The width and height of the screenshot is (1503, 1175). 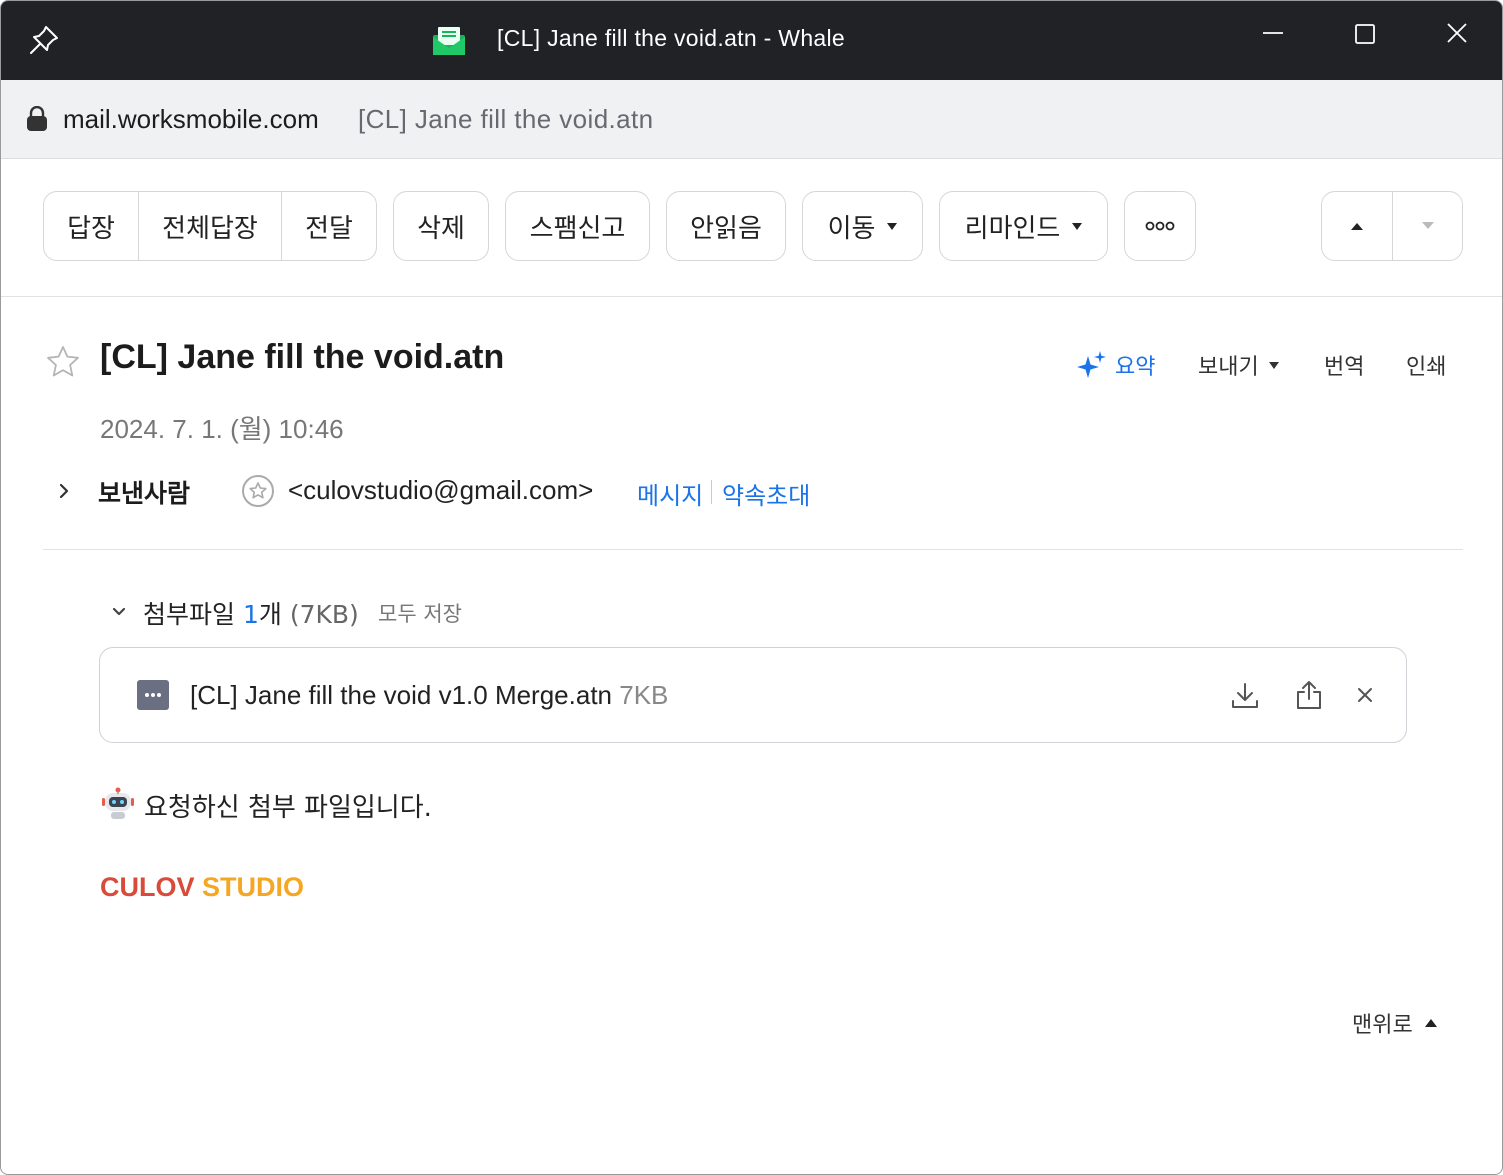 I want to click on attachments-header: 첨부파일 1개 (7KB) 모두 저장, so click(x=409, y=611).